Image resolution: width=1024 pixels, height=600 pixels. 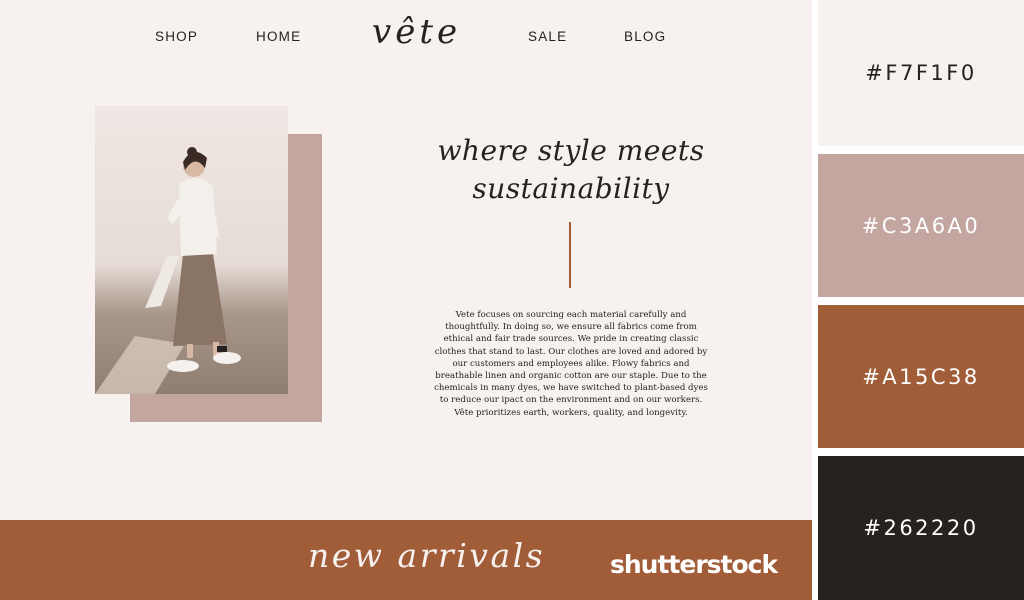 I want to click on swatch-1-hex: #F7F1F0, so click(x=921, y=73).